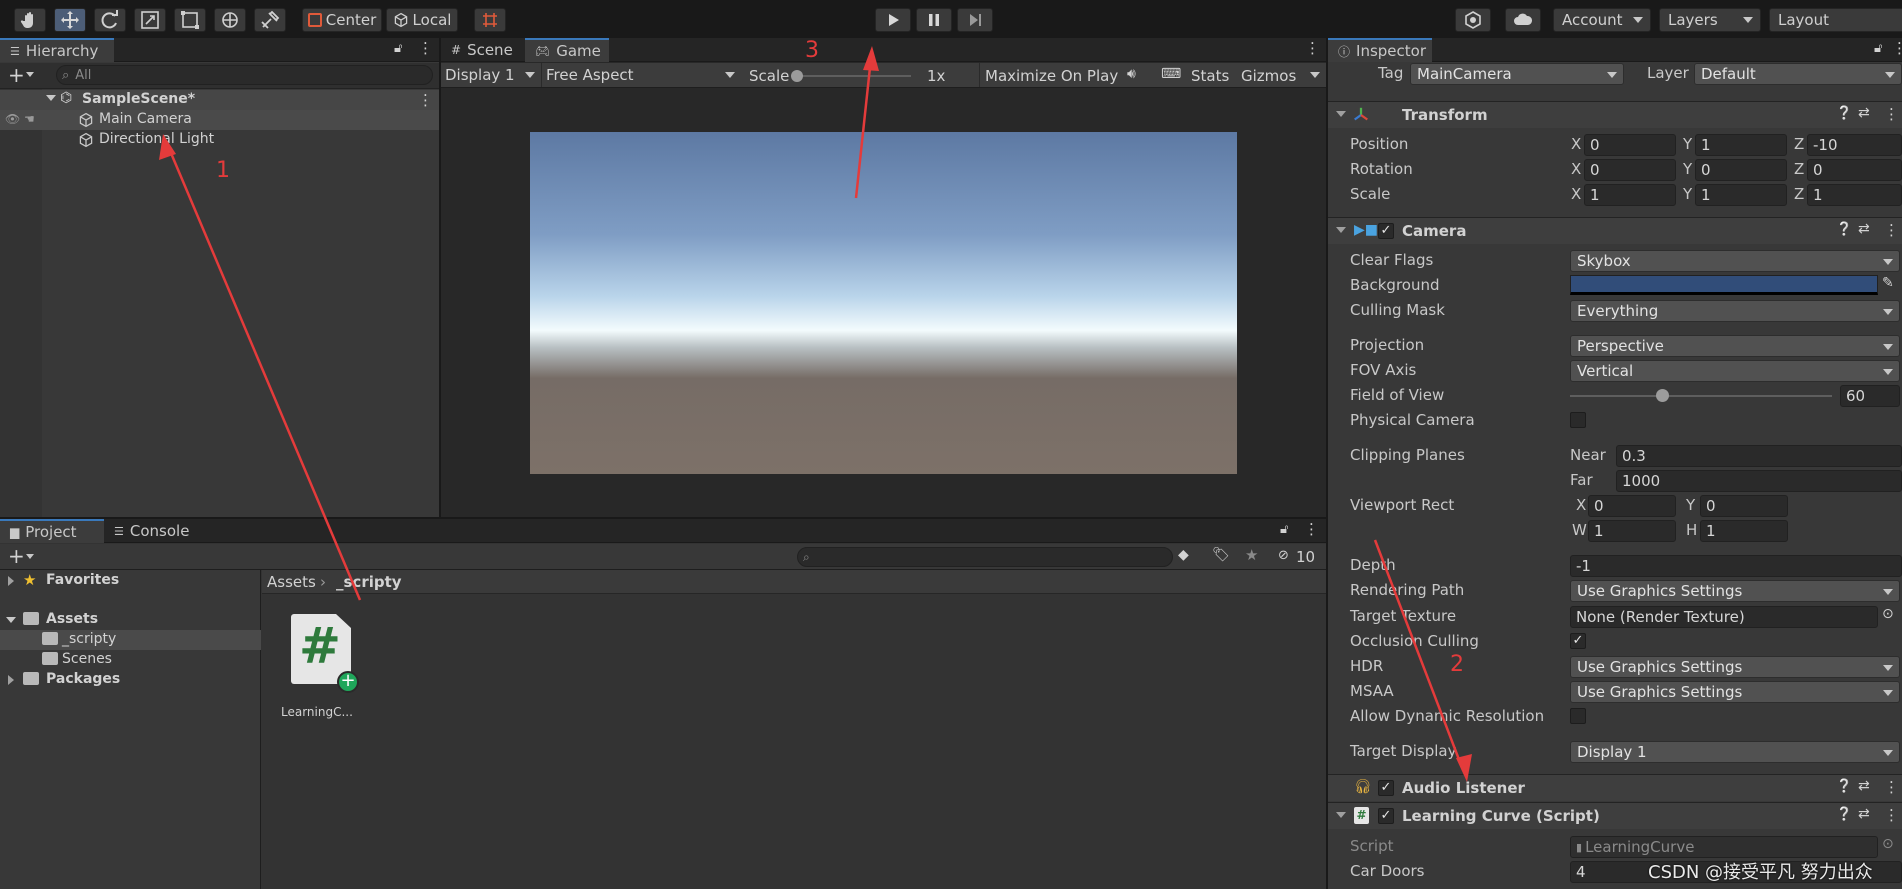  I want to click on pivot-center-button: Center, so click(342, 20).